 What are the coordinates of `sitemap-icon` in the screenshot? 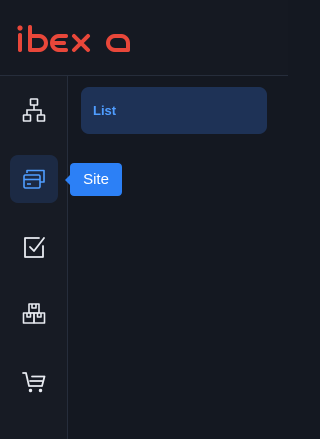 It's located at (34, 110).